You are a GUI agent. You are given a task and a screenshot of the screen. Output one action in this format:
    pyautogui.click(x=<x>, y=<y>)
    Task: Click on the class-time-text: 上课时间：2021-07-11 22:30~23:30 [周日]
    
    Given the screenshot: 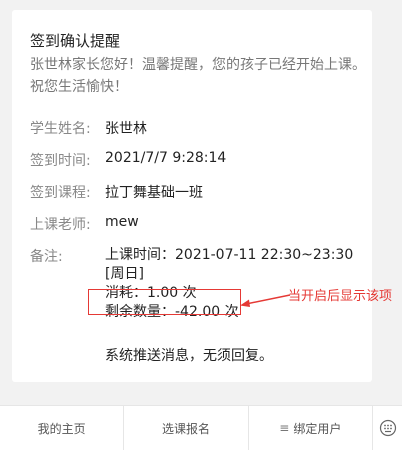 What is the action you would take?
    pyautogui.click(x=229, y=264)
    